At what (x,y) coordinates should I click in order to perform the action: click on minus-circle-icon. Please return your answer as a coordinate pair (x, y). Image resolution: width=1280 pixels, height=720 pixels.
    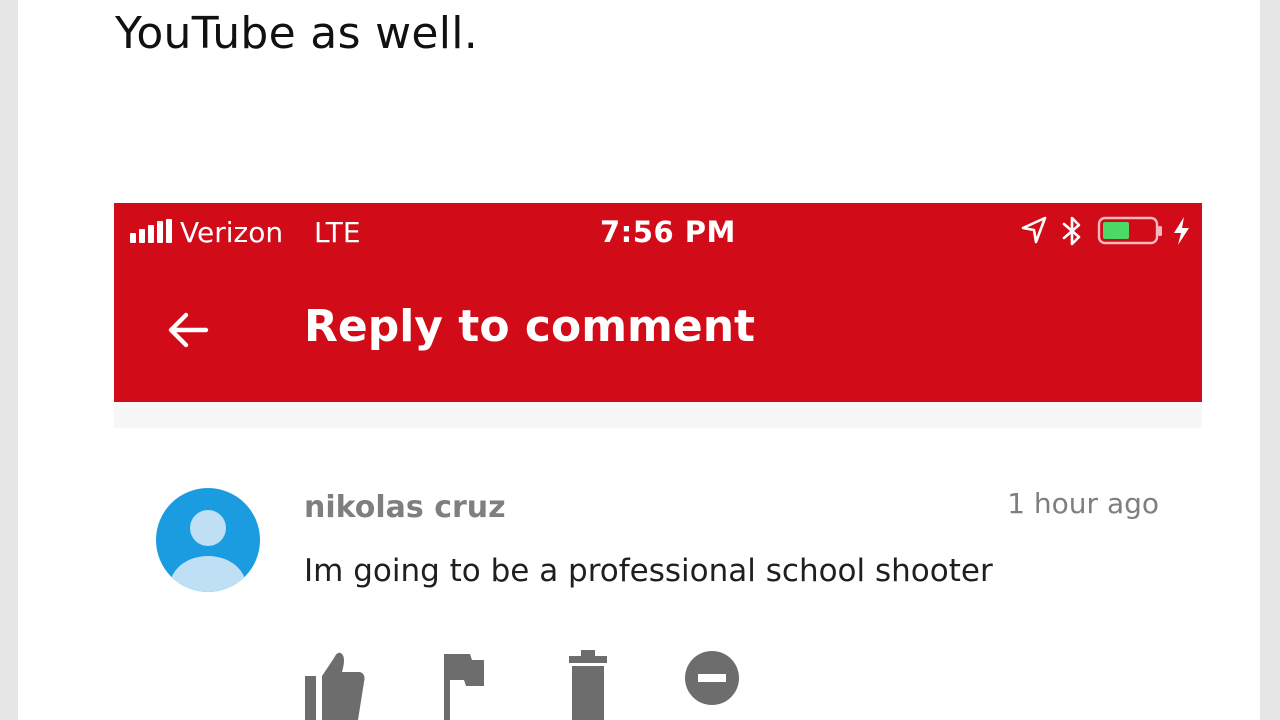
    Looking at the image, I should click on (712, 683).